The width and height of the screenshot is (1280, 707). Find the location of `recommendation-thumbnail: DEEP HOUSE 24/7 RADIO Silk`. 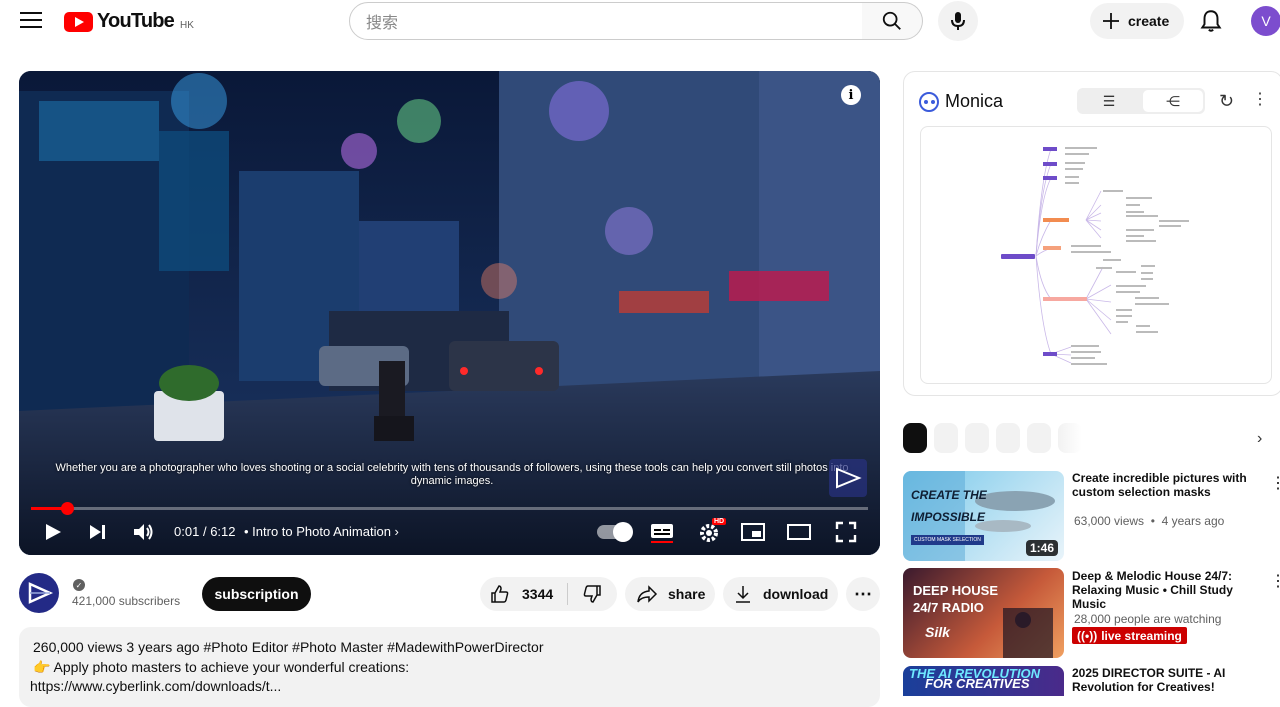

recommendation-thumbnail: DEEP HOUSE 24/7 RADIO Silk is located at coordinates (983, 613).